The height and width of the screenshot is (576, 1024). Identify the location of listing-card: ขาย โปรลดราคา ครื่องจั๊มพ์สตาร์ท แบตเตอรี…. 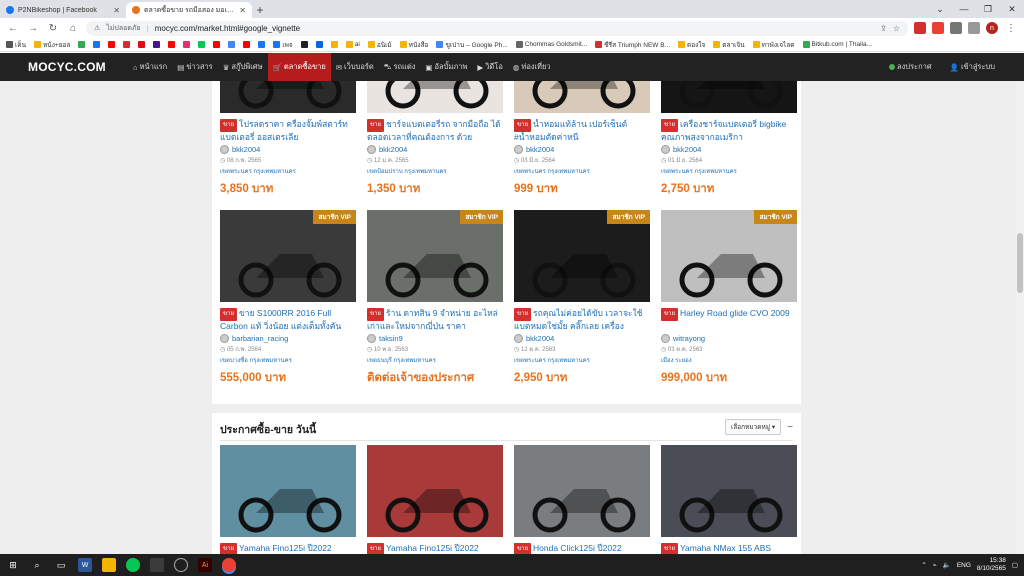
(288, 139).